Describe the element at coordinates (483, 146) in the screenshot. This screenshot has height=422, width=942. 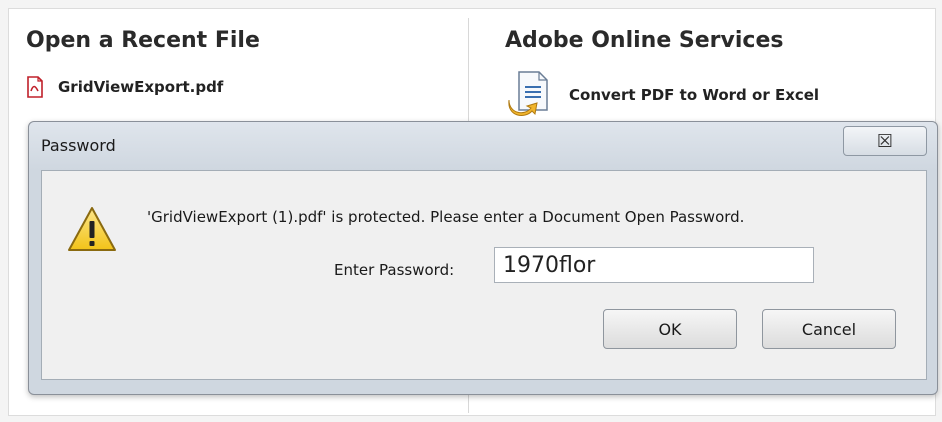
I see `dialog-titlebar: Password ☒` at that location.